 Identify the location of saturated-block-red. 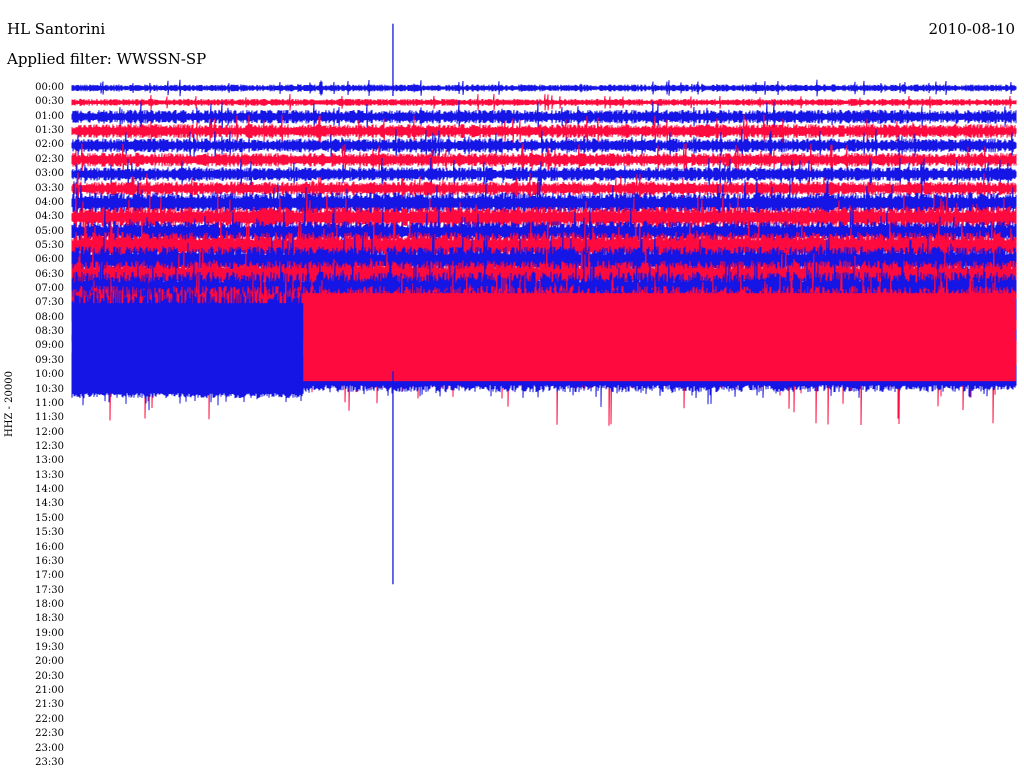
(659, 337).